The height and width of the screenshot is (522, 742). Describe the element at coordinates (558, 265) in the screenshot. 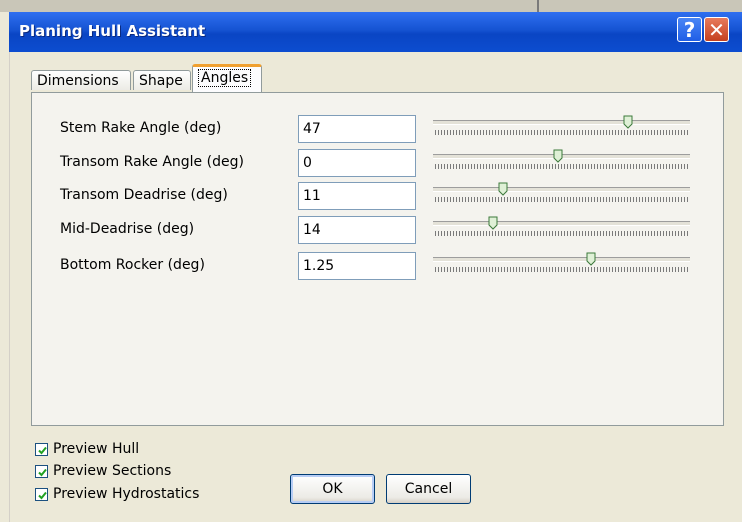

I see `bottom-rocker-slider` at that location.